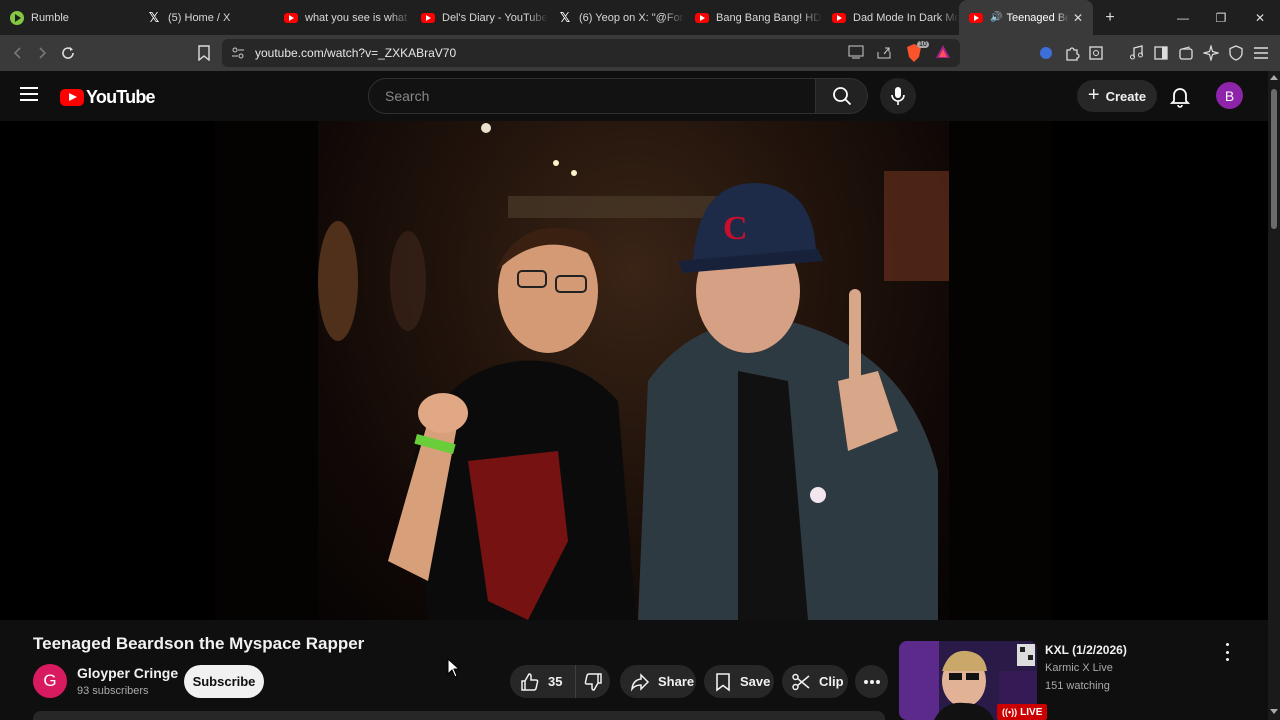 This screenshot has height=720, width=1280. Describe the element at coordinates (1086, 650) in the screenshot. I see `suggested-video-title: KXL (1/2/2026)` at that location.